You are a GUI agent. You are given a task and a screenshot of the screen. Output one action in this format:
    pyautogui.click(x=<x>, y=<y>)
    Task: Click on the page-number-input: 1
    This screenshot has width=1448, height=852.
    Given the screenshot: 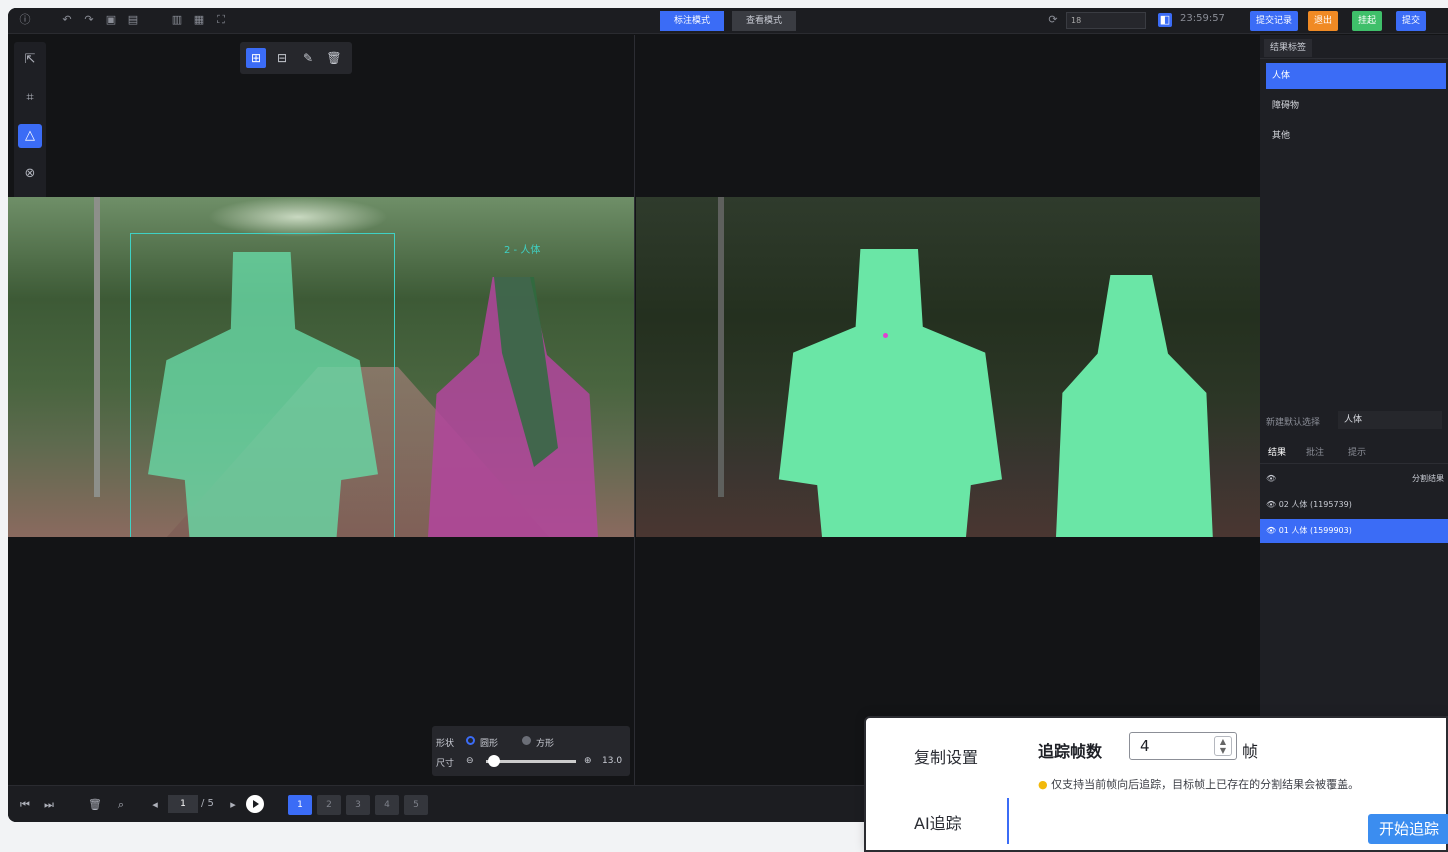 What is the action you would take?
    pyautogui.click(x=183, y=804)
    